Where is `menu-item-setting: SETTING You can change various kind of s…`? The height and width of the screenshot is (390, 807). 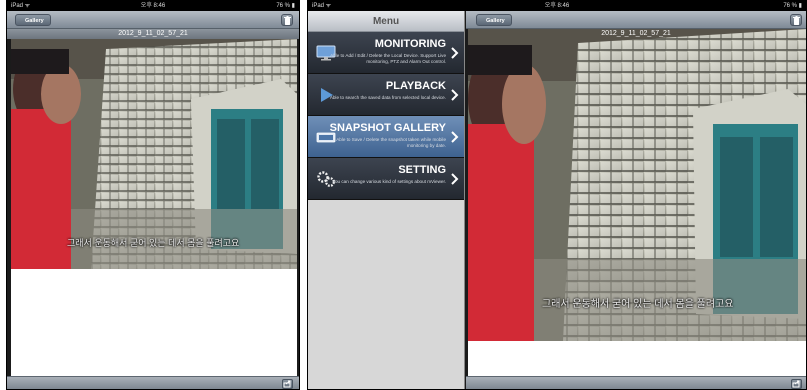
menu-item-setting: SETTING You can change various kind of s… is located at coordinates (386, 179).